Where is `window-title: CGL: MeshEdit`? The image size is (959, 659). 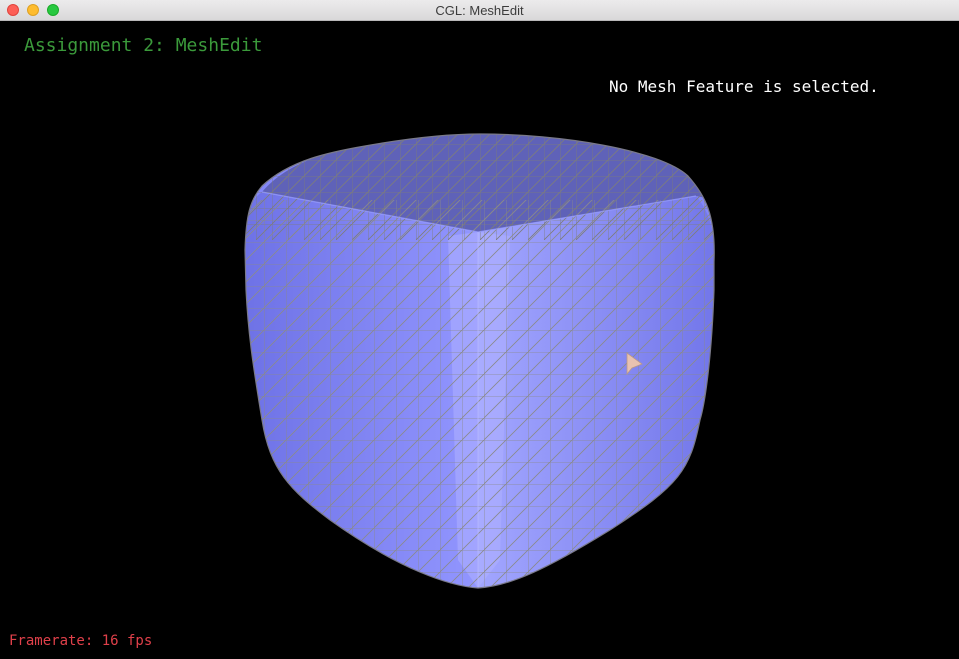 window-title: CGL: MeshEdit is located at coordinates (479, 10).